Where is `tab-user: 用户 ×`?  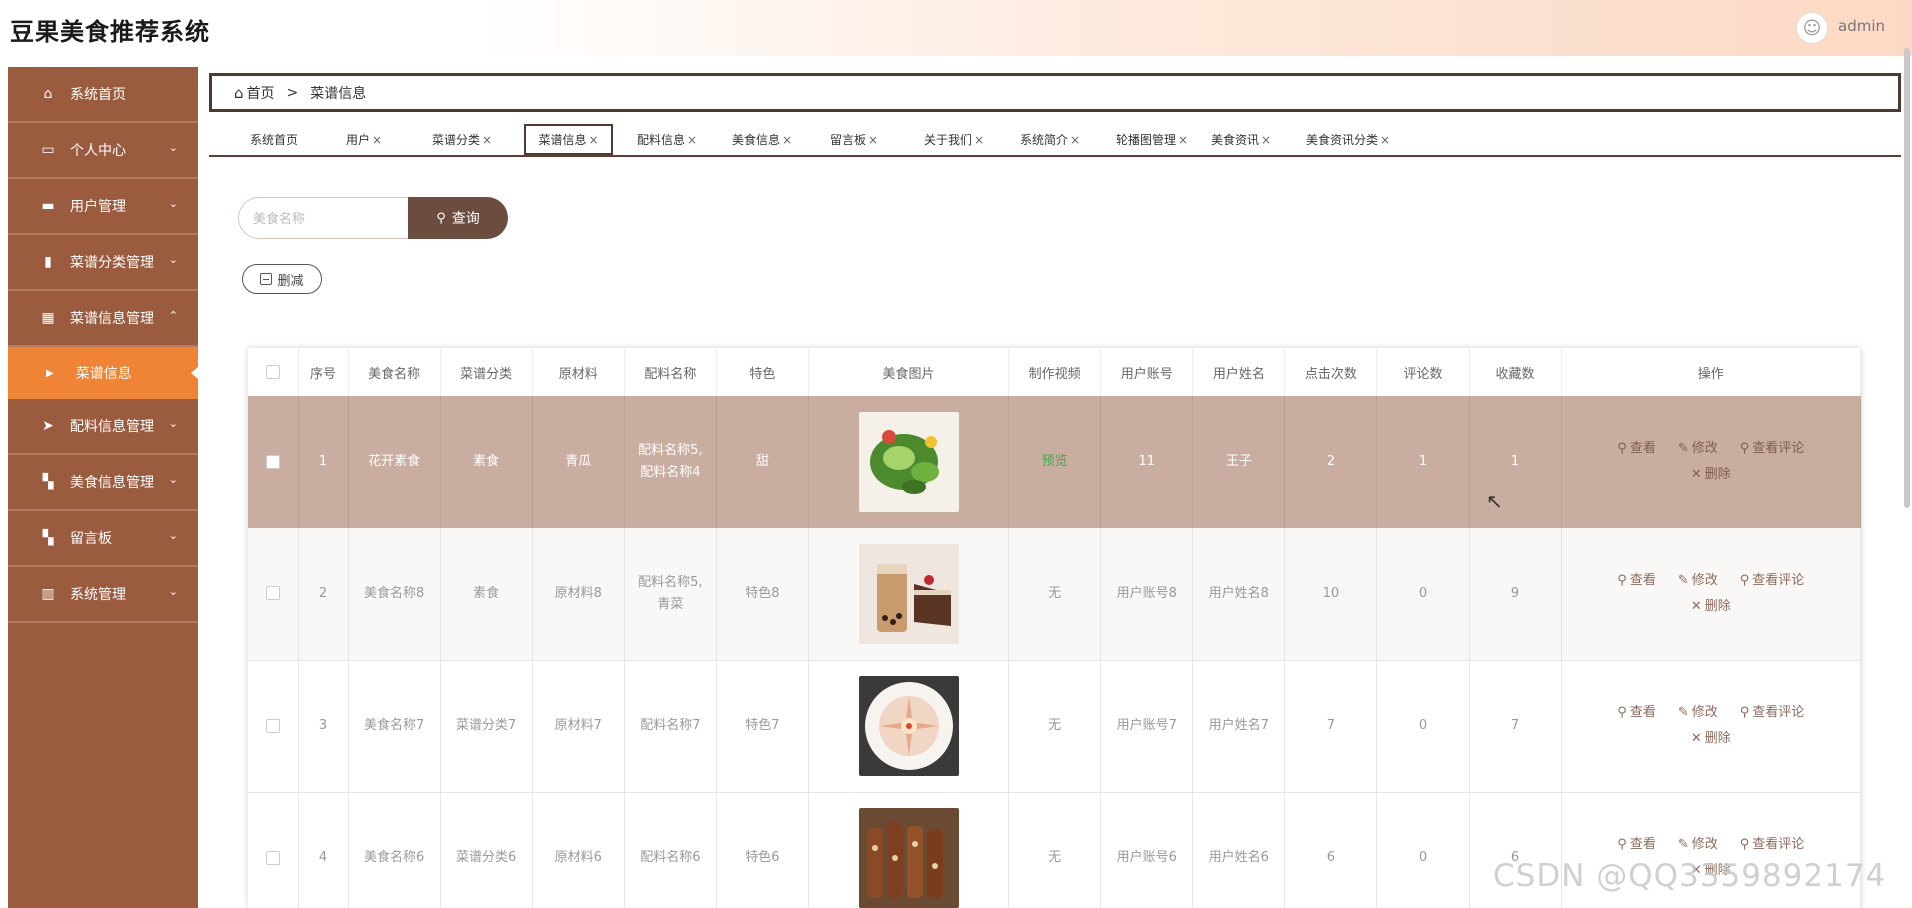 tab-user: 用户 × is located at coordinates (364, 139).